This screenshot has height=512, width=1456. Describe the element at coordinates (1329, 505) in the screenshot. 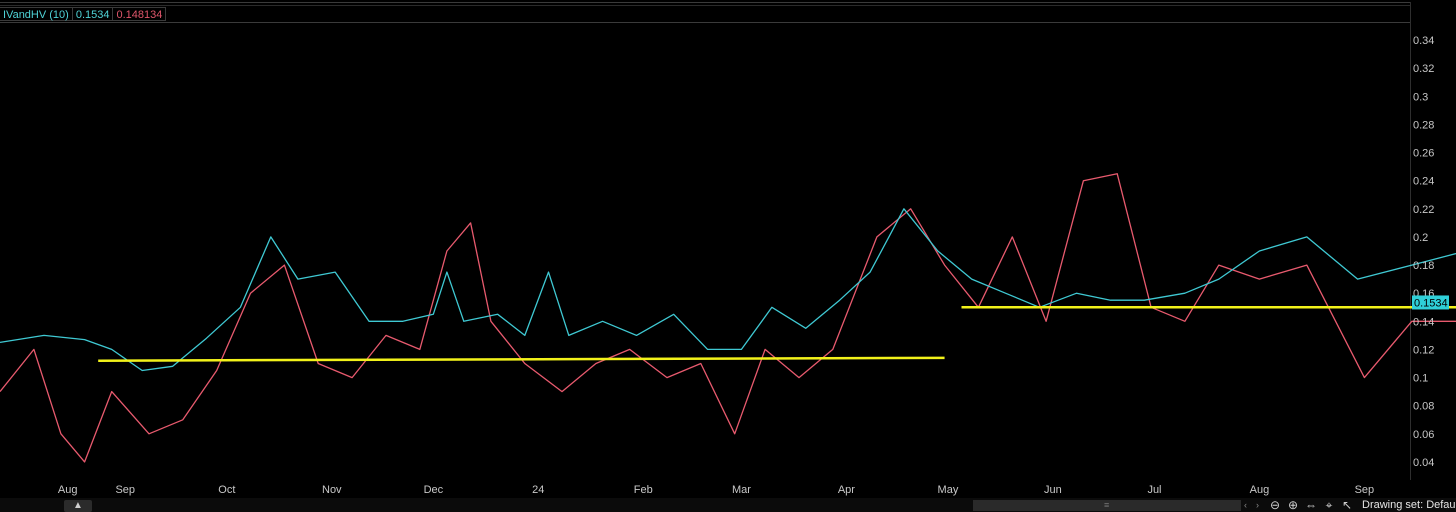

I see `crosshair-icon: ⌖` at that location.